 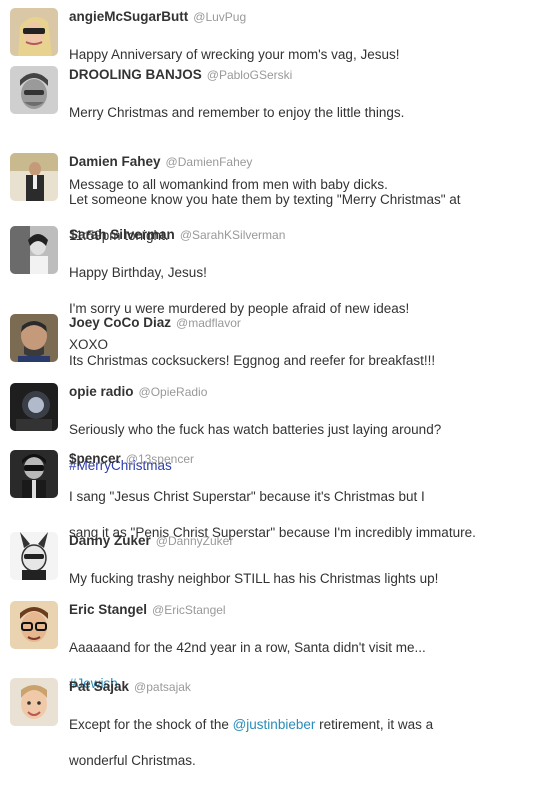 What do you see at coordinates (95, 458) in the screenshot?
I see `display-name: $pencer` at bounding box center [95, 458].